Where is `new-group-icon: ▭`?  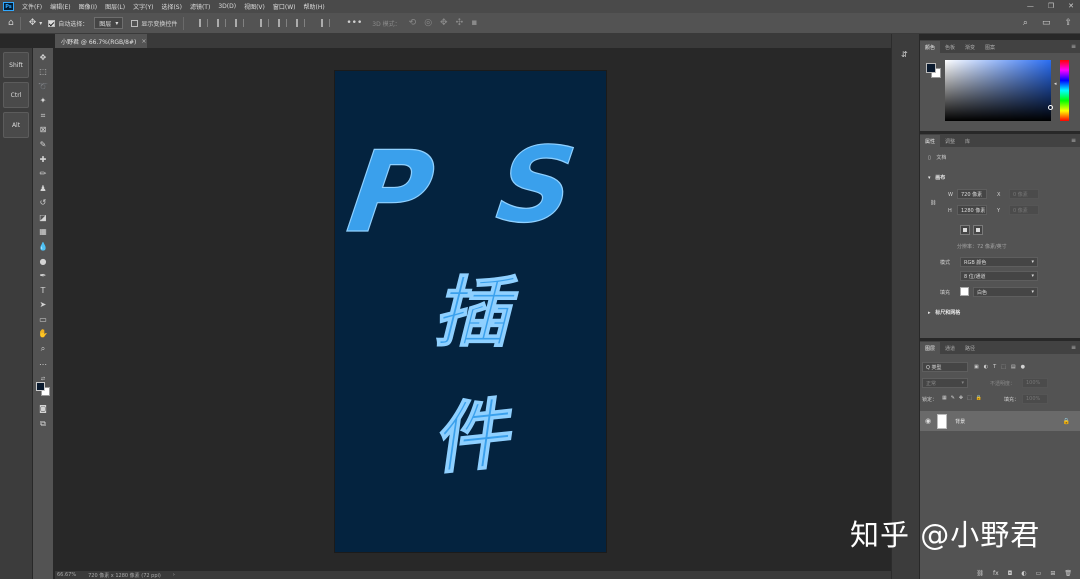 new-group-icon: ▭ is located at coordinates (1039, 573).